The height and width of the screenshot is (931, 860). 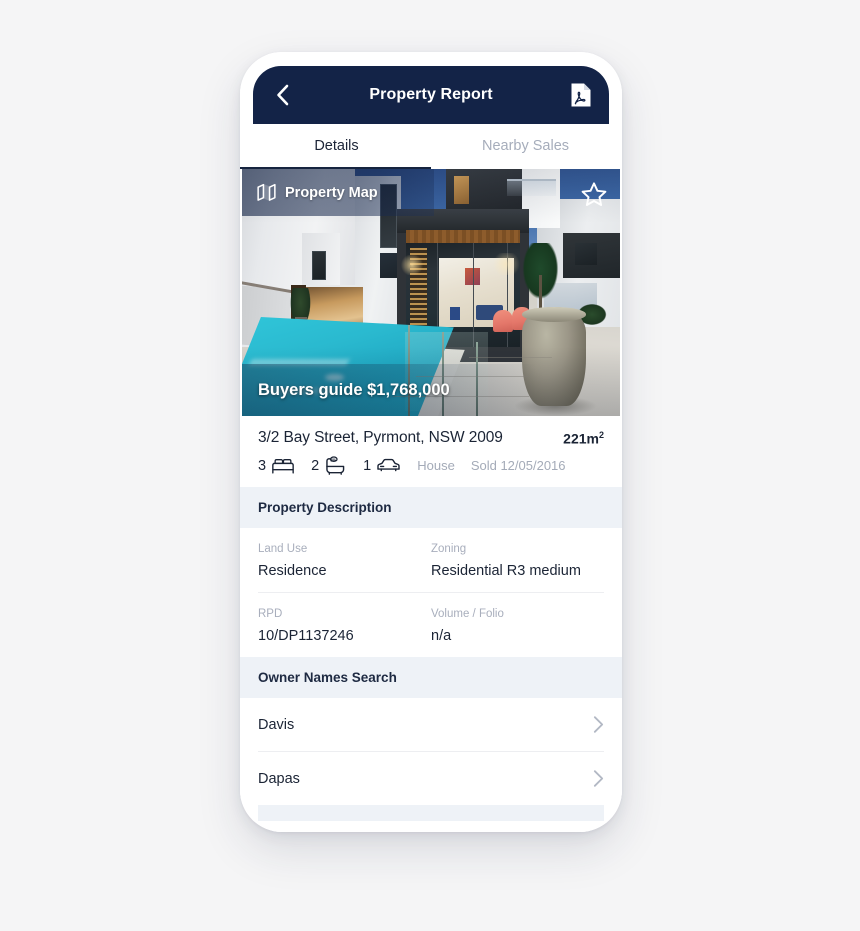 I want to click on car-spaces-count: 1, so click(x=367, y=465).